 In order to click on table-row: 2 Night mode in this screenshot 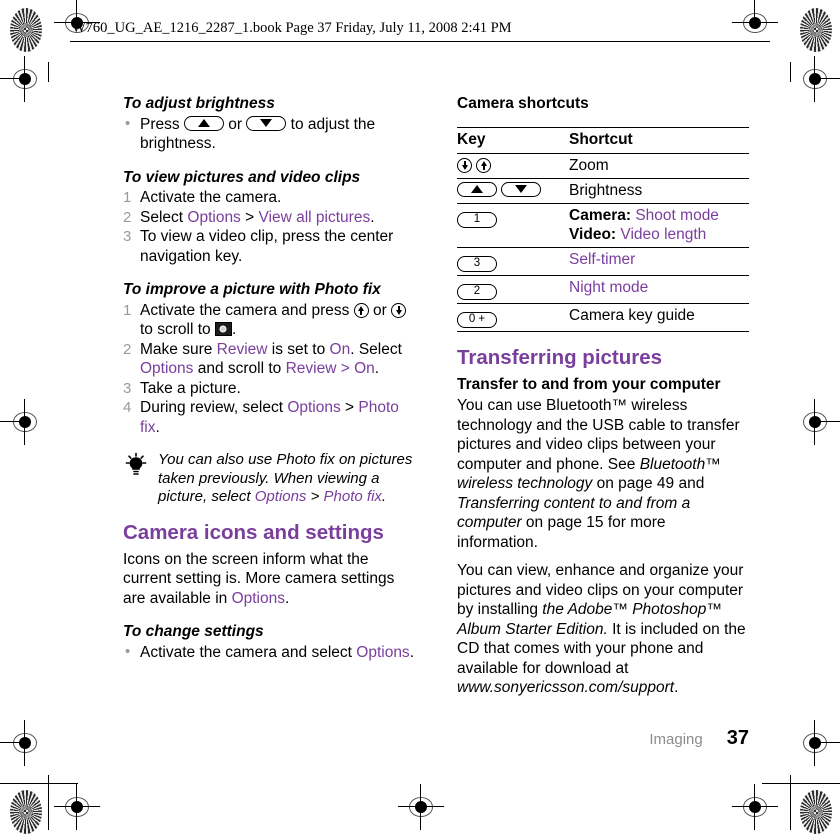, I will do `click(603, 289)`.